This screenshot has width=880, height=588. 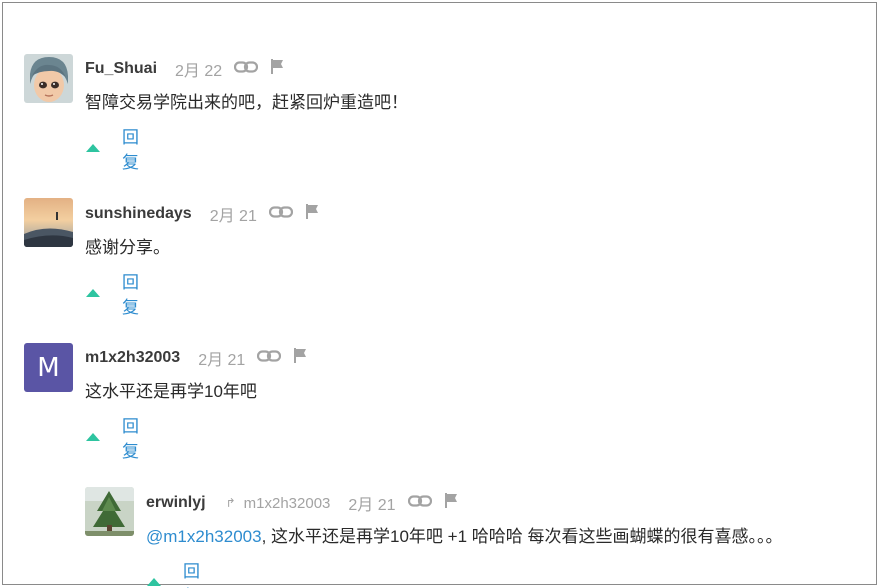 What do you see at coordinates (127, 247) in the screenshot?
I see `comment-text: 感谢分享。` at bounding box center [127, 247].